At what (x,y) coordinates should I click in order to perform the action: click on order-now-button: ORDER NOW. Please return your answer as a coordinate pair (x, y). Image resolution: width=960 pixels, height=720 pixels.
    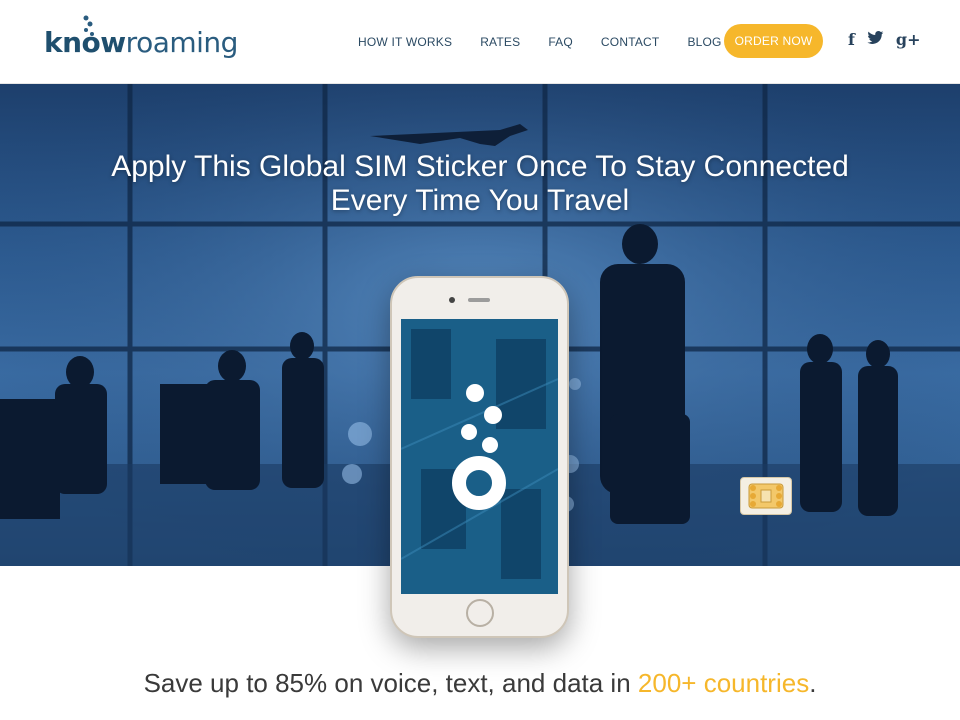
    Looking at the image, I should click on (773, 41).